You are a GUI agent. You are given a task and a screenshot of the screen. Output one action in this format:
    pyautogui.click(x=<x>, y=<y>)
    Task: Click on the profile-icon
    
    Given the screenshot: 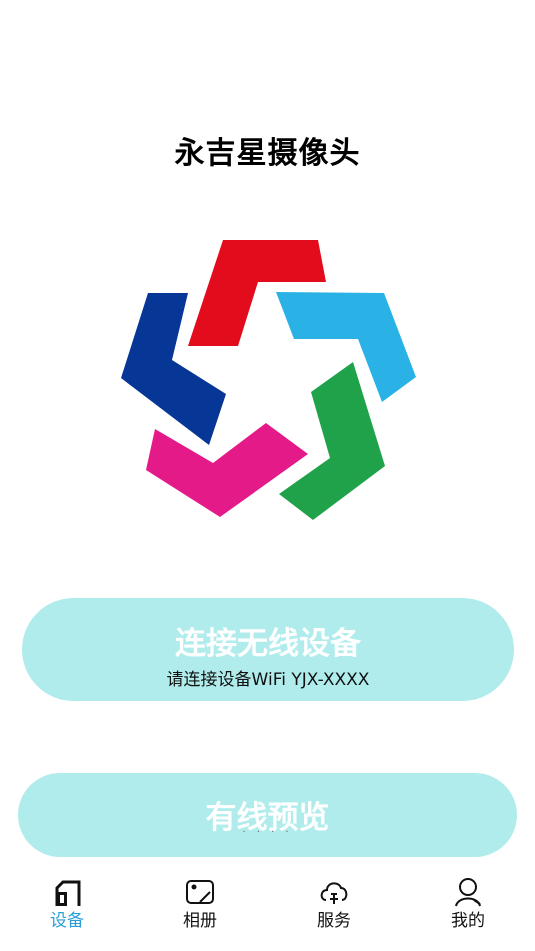 What is the action you would take?
    pyautogui.click(x=468, y=892)
    